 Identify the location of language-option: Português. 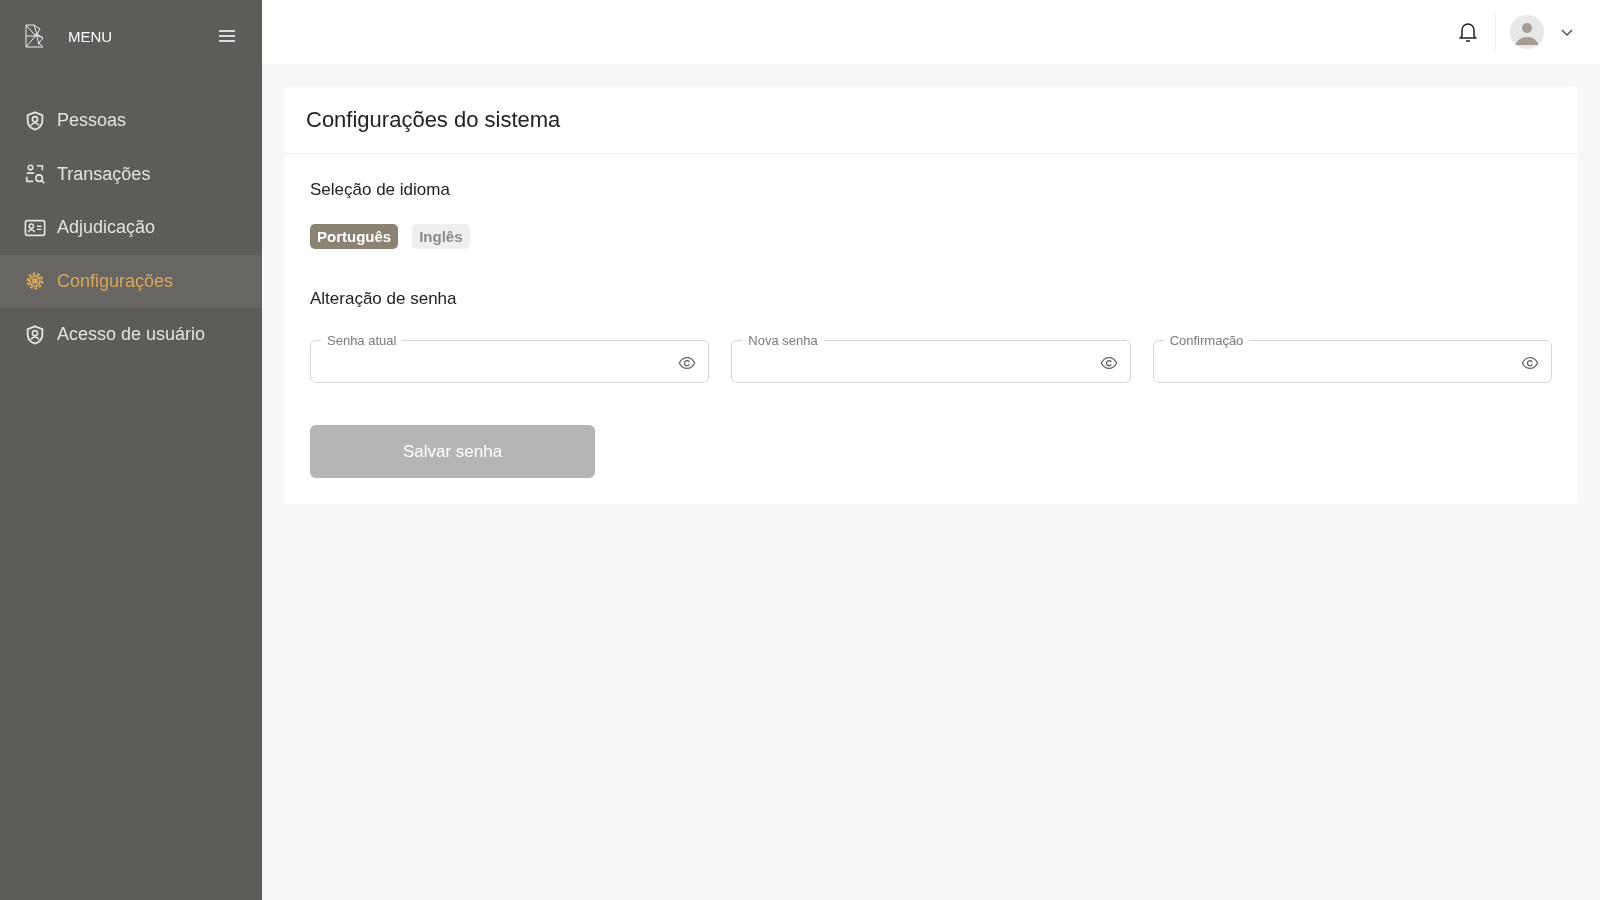
(354, 236).